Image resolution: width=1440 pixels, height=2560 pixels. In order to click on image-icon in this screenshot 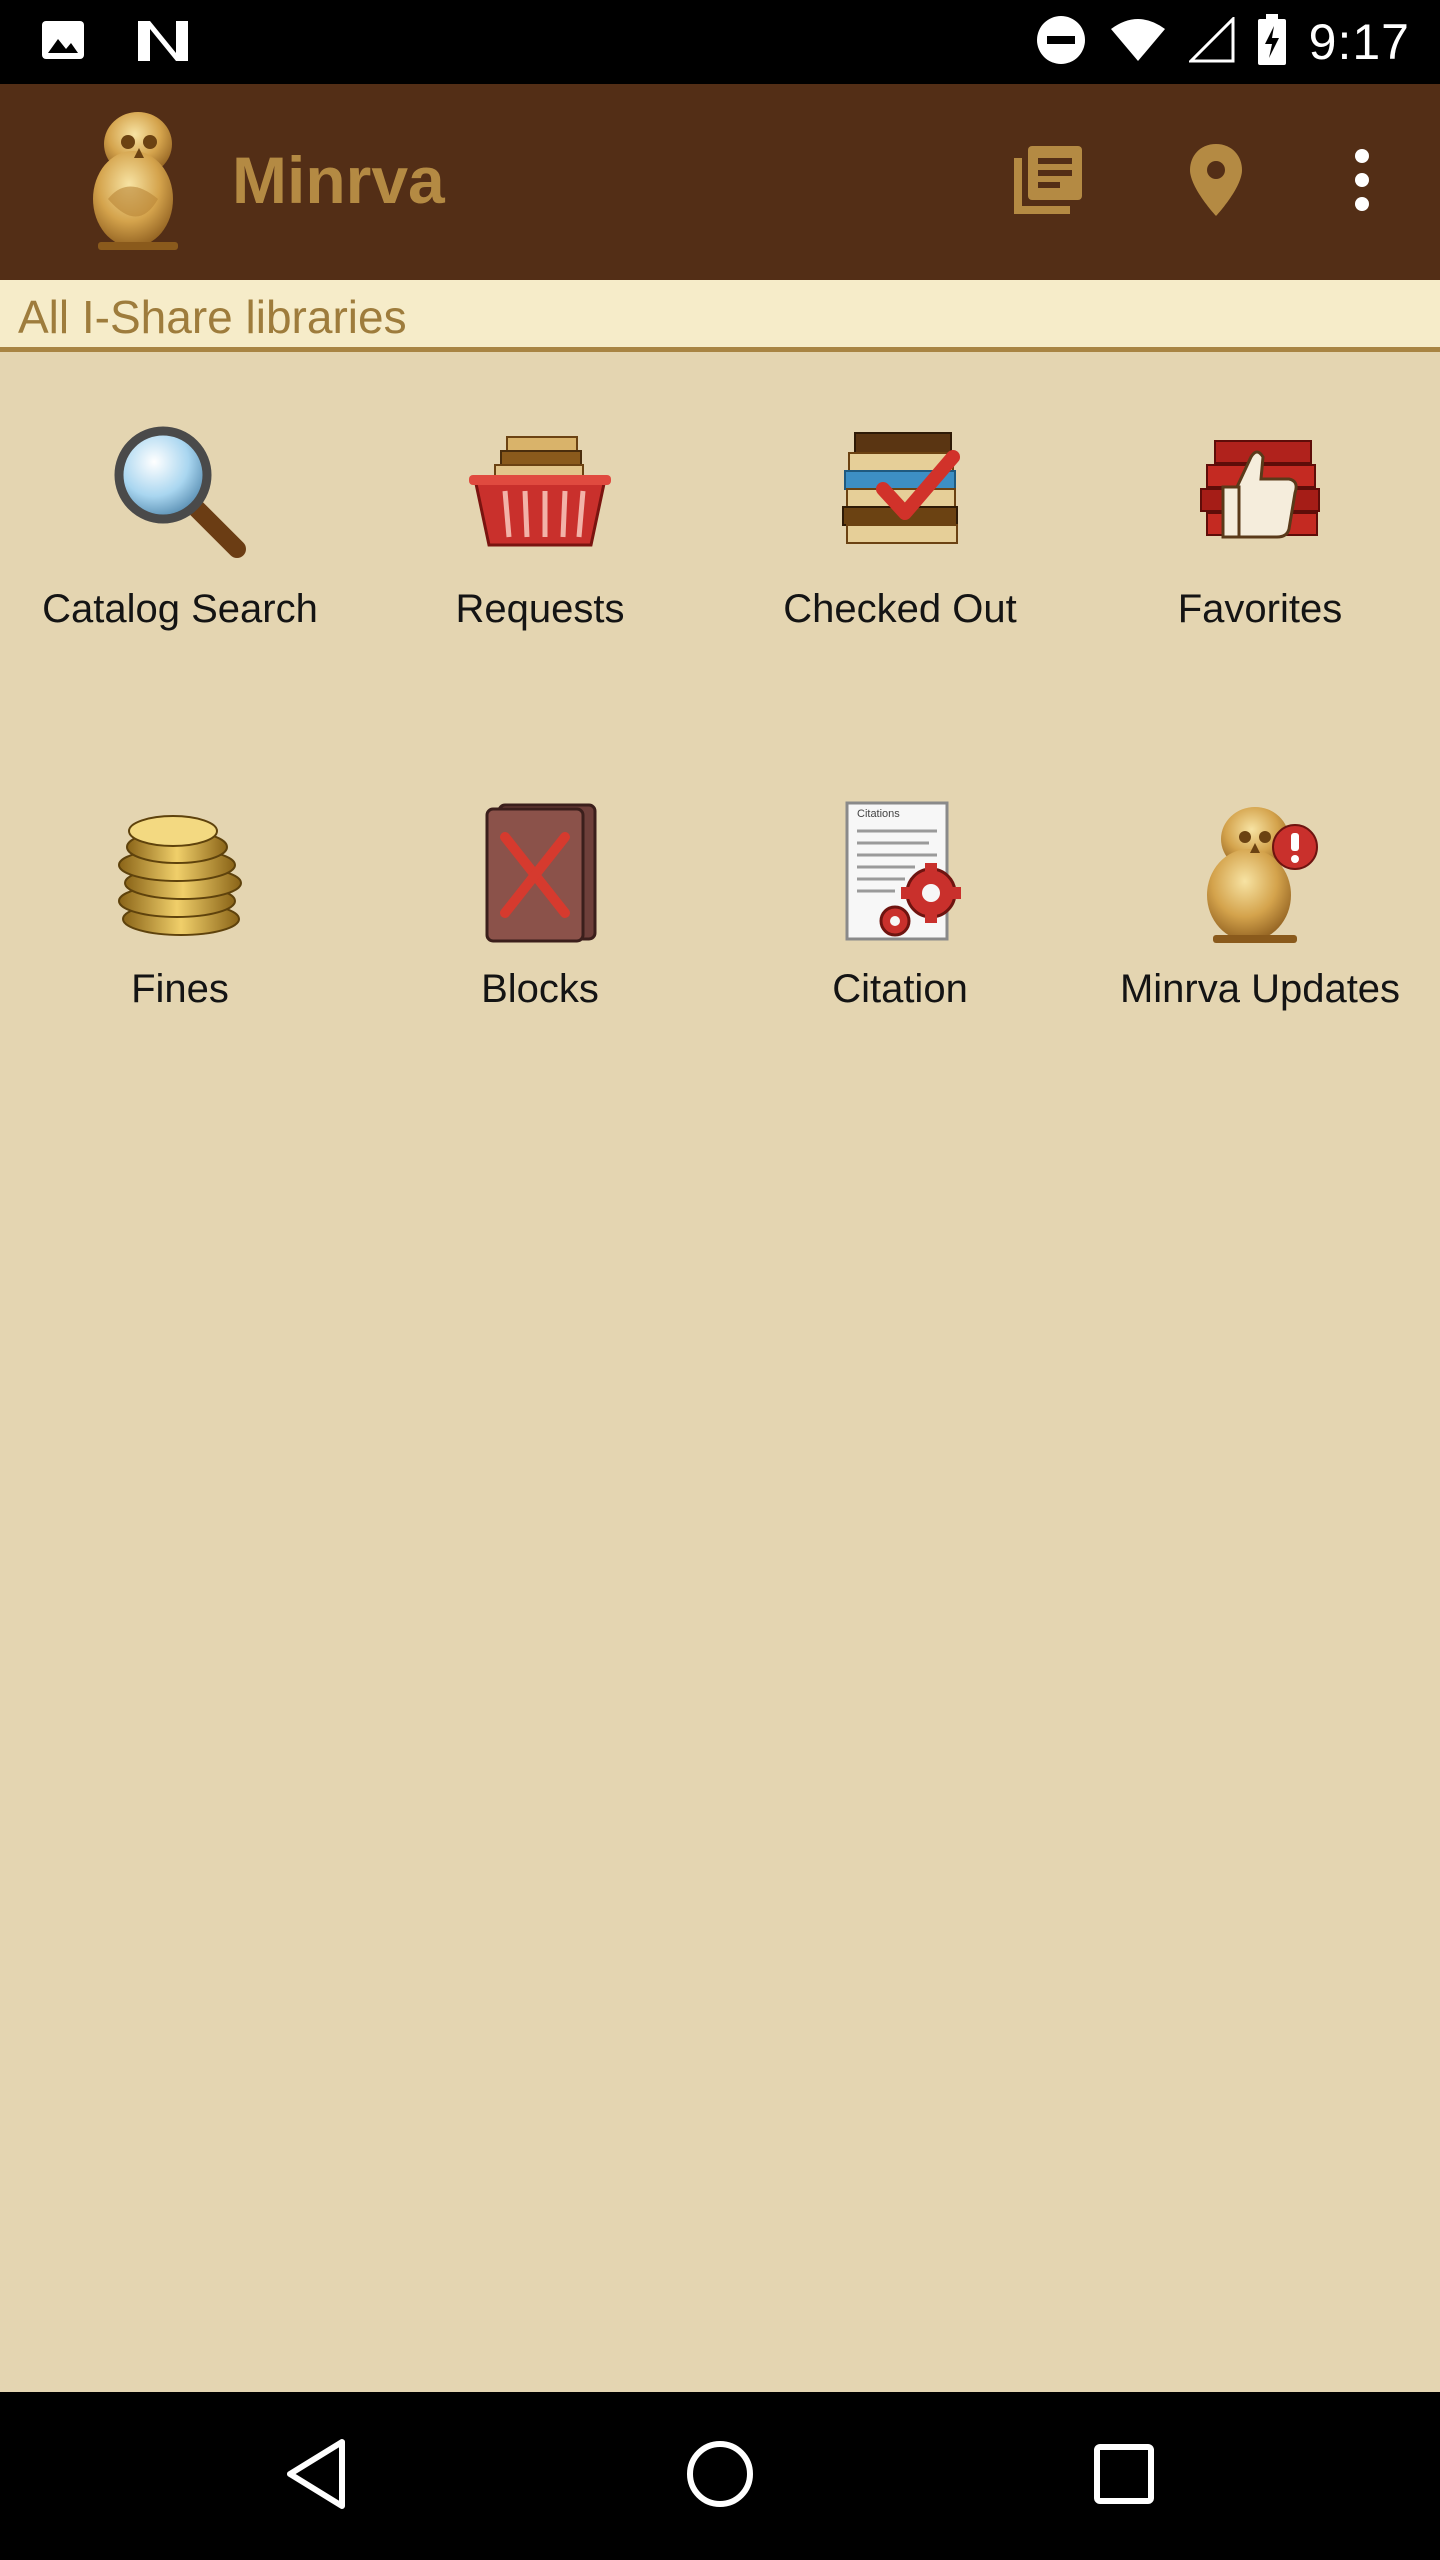, I will do `click(63, 42)`.